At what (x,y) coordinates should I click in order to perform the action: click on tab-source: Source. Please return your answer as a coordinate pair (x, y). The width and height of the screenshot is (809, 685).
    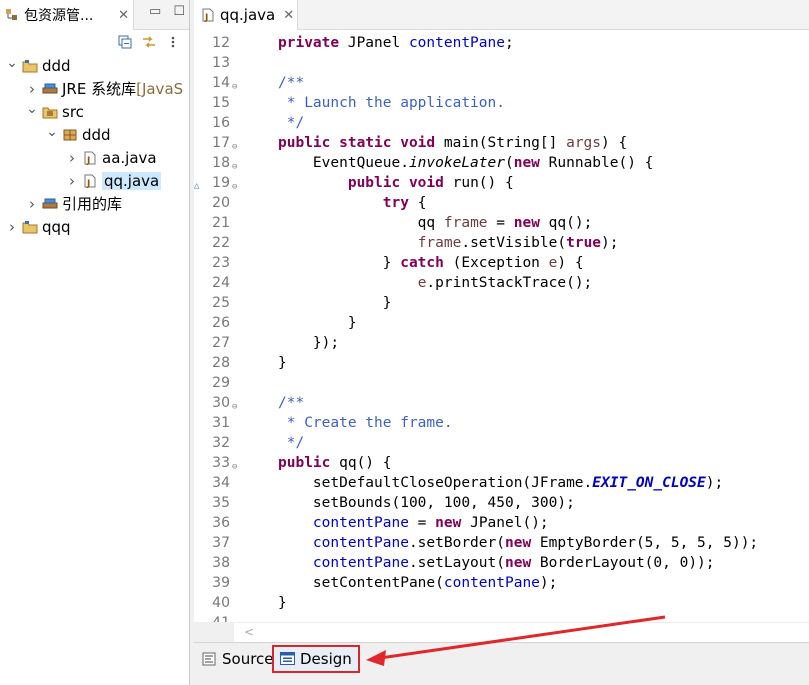
    Looking at the image, I should click on (238, 659).